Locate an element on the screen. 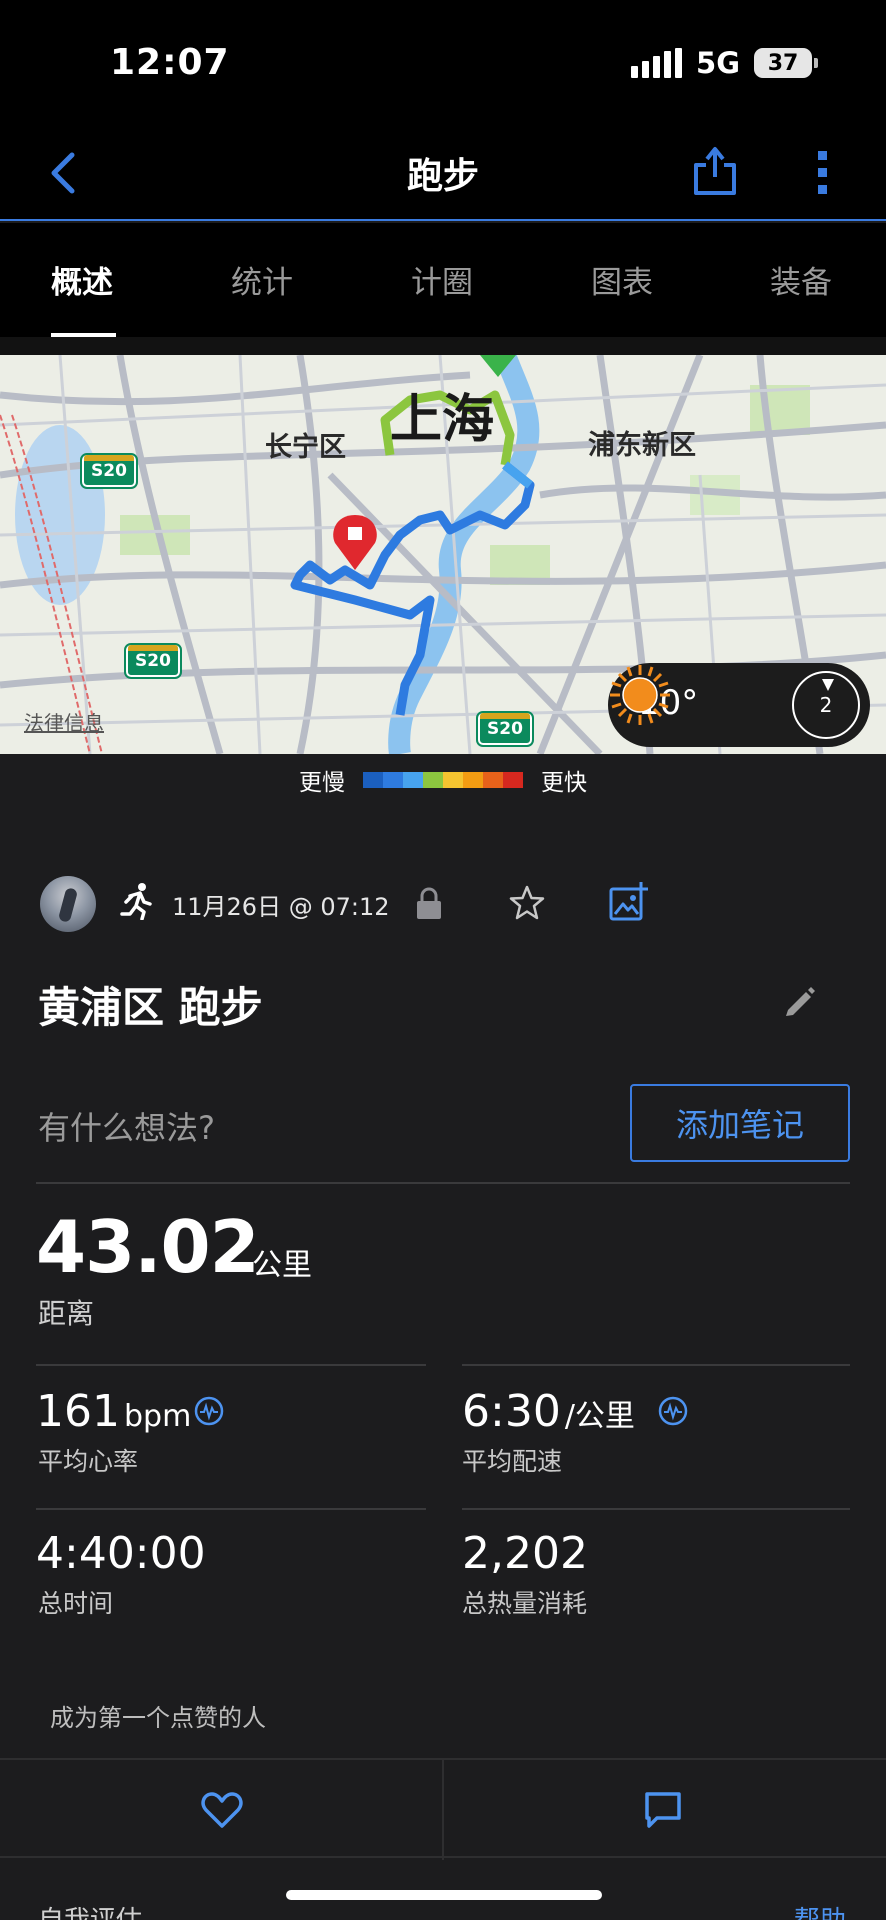 Image resolution: width=886 pixels, height=1920 pixels. end-pin-square is located at coordinates (355, 533).